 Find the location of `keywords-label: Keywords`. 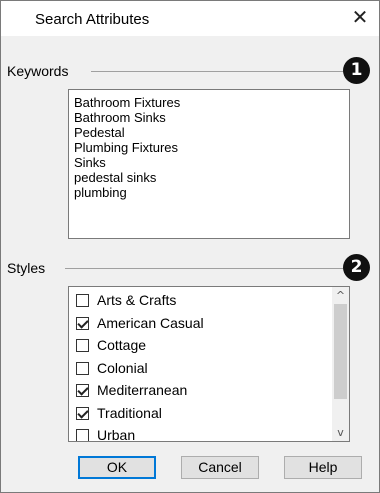

keywords-label: Keywords is located at coordinates (40, 71).